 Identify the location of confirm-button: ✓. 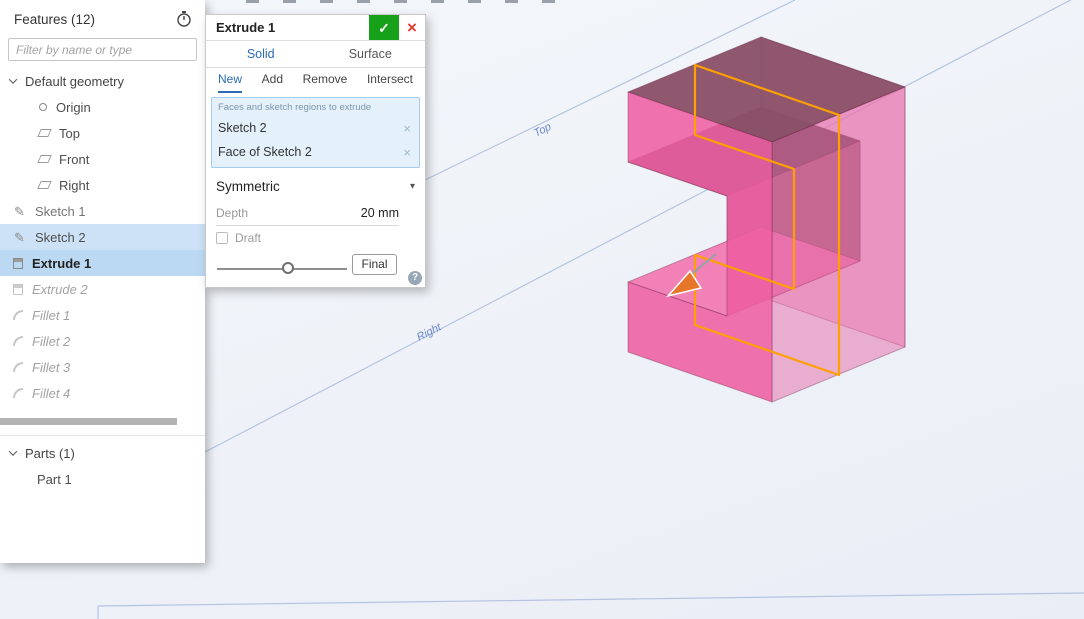
(384, 27).